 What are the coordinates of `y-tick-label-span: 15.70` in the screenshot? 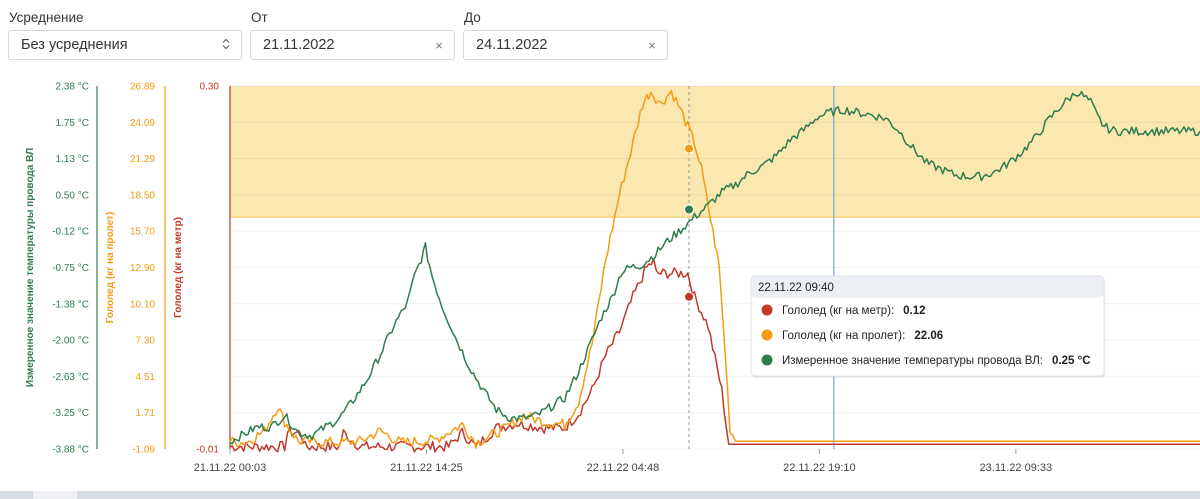 It's located at (142, 232).